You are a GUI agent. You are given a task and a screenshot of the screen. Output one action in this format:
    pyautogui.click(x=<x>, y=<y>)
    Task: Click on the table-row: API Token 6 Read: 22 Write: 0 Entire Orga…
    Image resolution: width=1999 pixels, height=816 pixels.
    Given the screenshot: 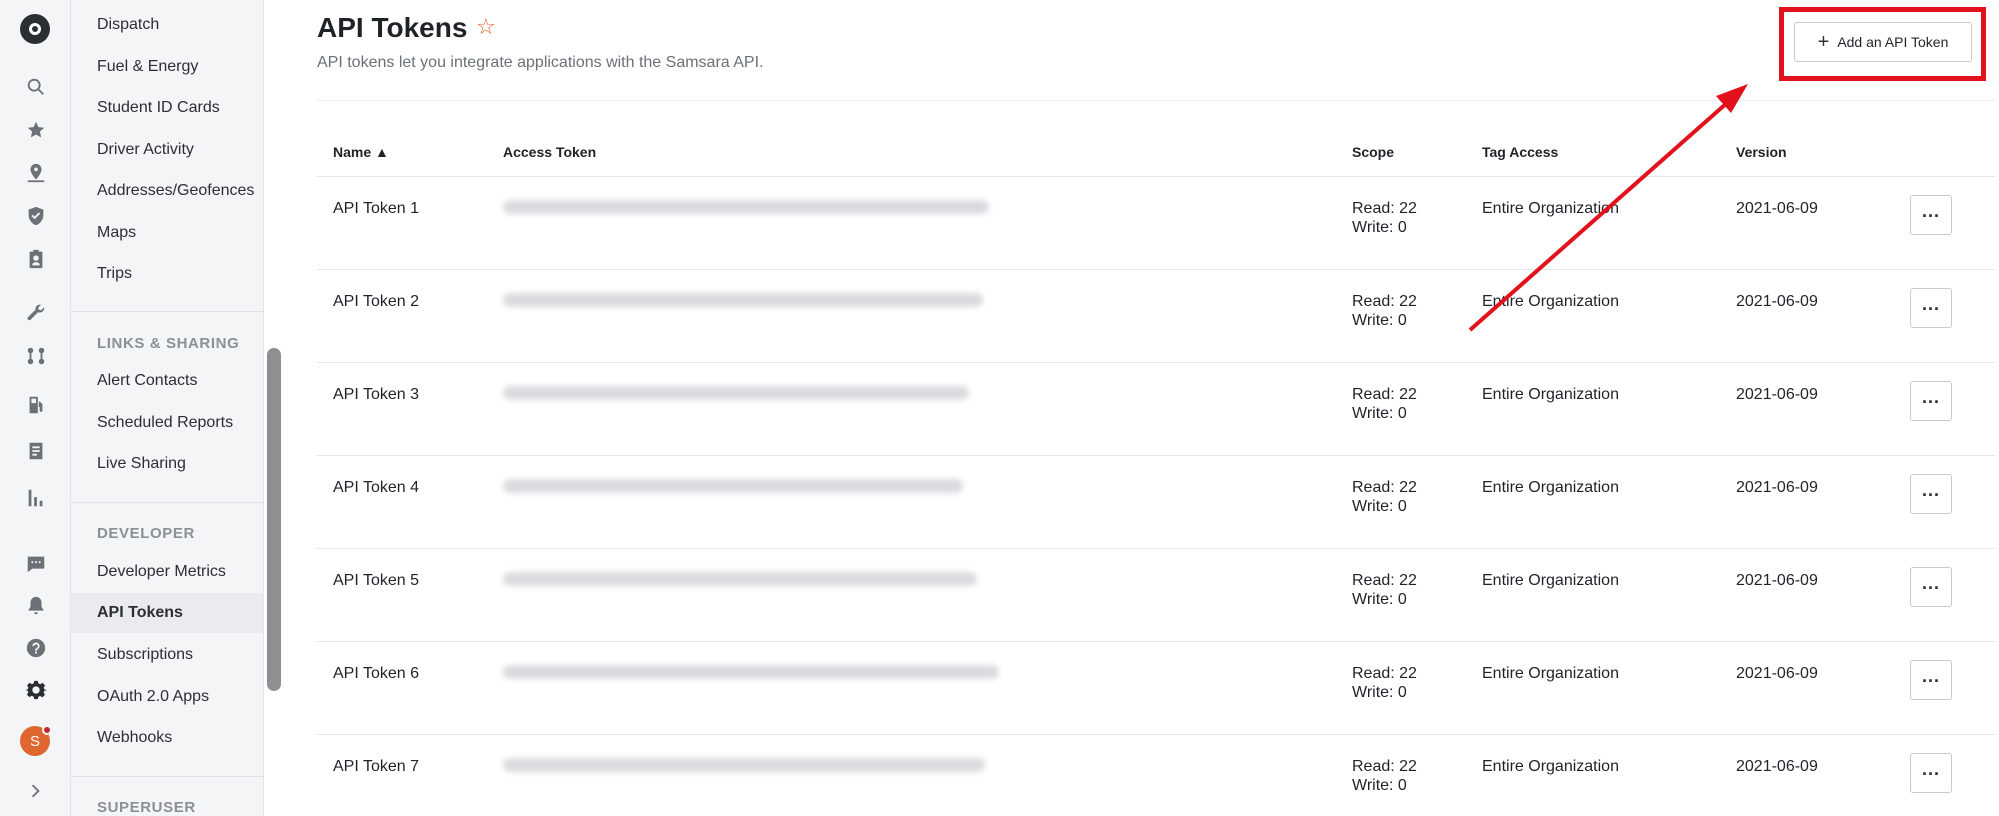 What is the action you would take?
    pyautogui.click(x=1156, y=688)
    